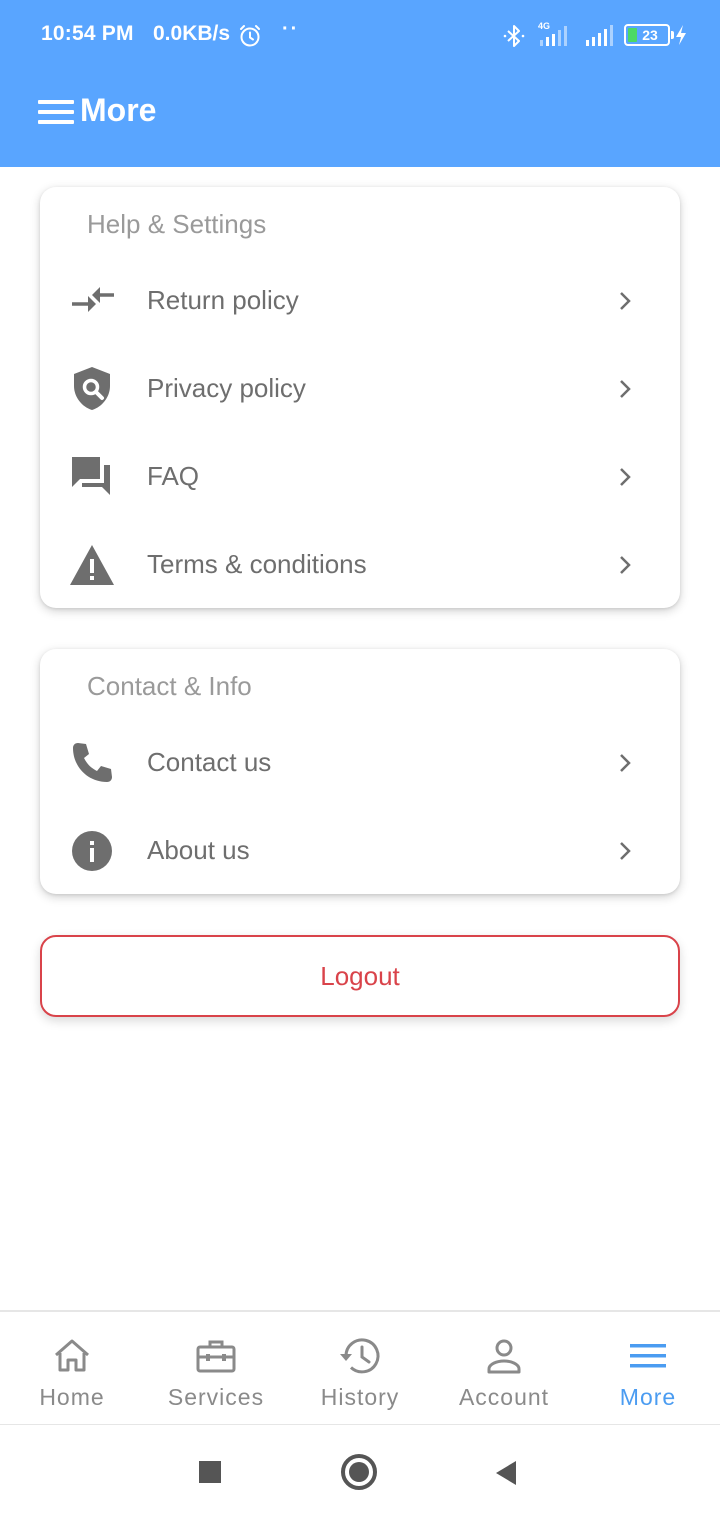 The width and height of the screenshot is (720, 1520). I want to click on nav-label: Account, so click(504, 1397).